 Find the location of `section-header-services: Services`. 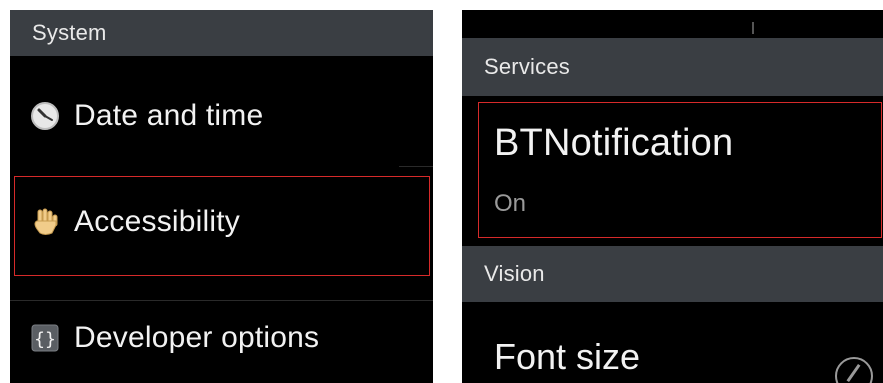

section-header-services: Services is located at coordinates (672, 67).